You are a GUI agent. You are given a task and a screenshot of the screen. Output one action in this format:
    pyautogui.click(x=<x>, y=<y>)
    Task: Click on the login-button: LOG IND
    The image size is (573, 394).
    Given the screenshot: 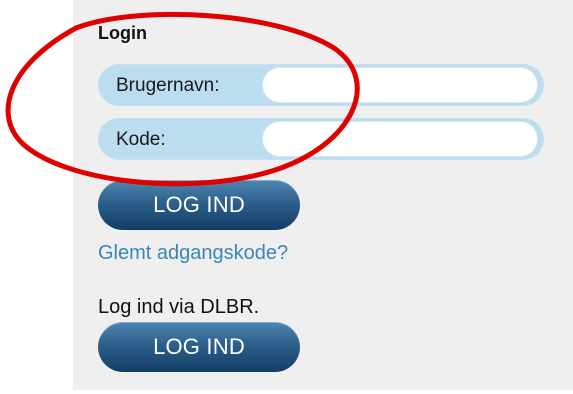 What is the action you would take?
    pyautogui.click(x=199, y=205)
    